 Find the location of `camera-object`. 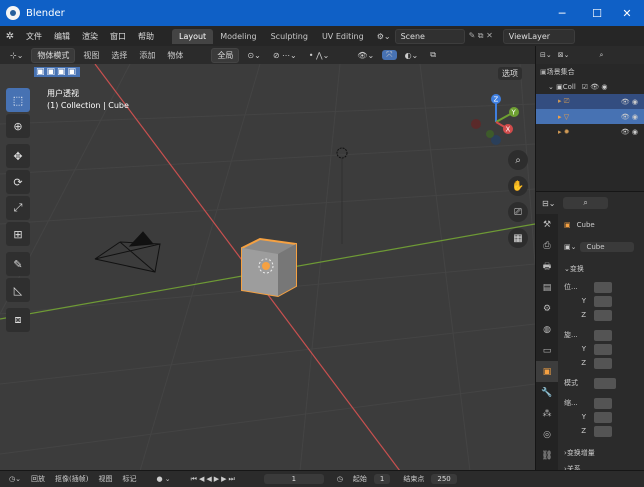

camera-object is located at coordinates (127, 252).